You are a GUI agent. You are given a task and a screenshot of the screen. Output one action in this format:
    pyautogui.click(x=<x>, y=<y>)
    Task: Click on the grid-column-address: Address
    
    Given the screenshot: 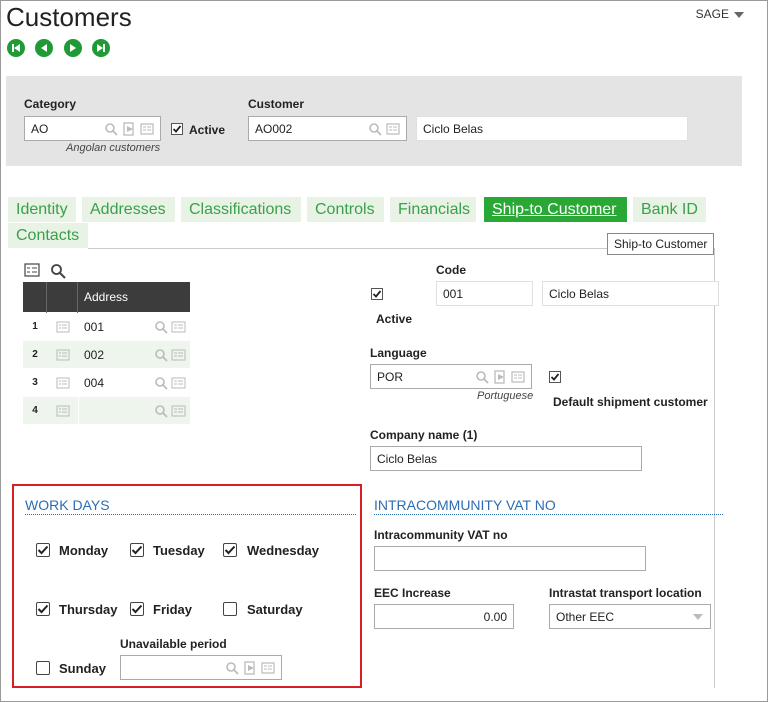 What is the action you would take?
    pyautogui.click(x=106, y=297)
    